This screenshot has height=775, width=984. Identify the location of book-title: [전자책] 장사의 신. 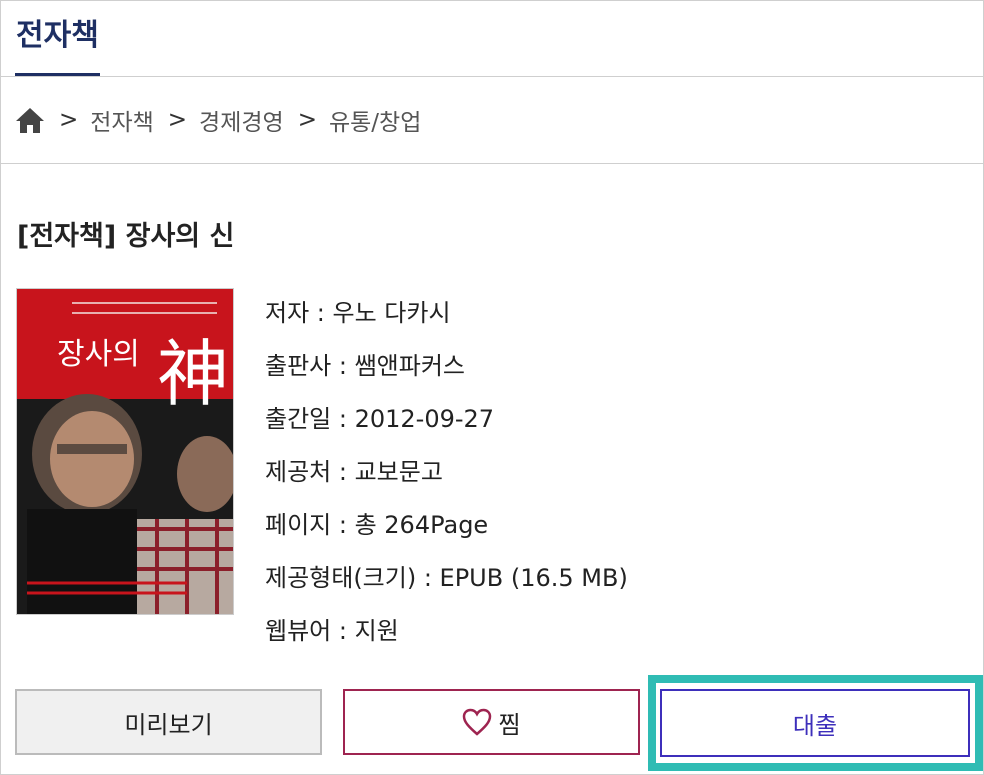
(126, 236).